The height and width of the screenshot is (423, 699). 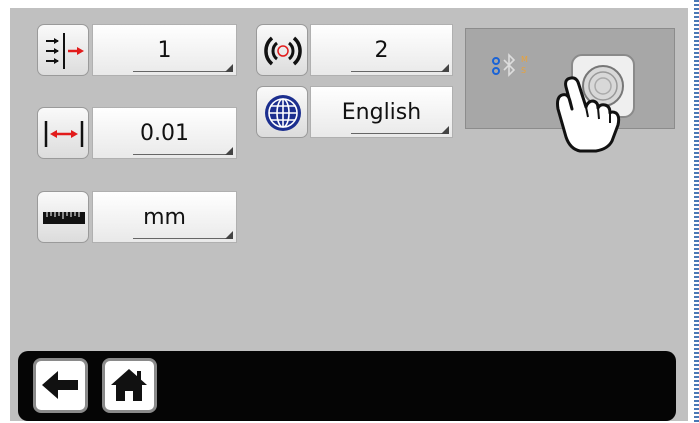 I want to click on bluetooth-label-s: S, so click(x=524, y=70).